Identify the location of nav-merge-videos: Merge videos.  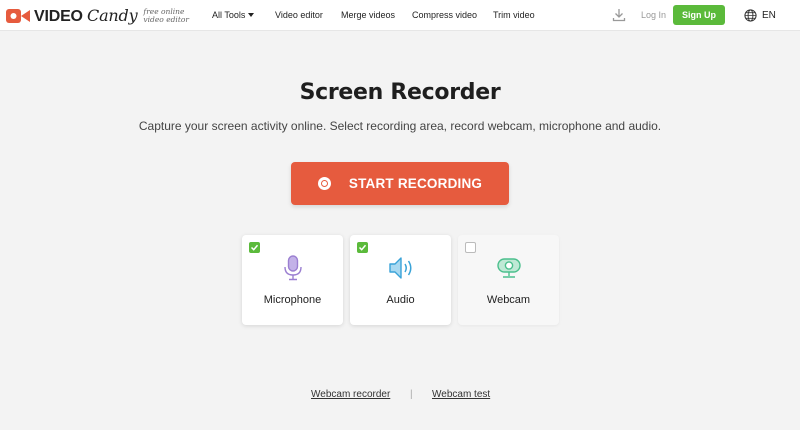
(368, 15).